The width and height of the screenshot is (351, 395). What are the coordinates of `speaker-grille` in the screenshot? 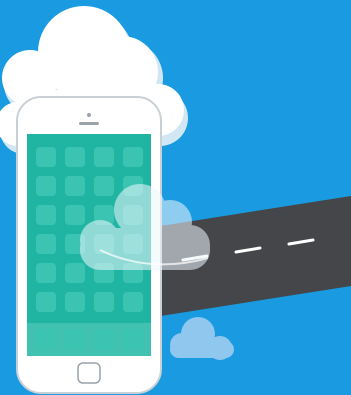 It's located at (89, 123).